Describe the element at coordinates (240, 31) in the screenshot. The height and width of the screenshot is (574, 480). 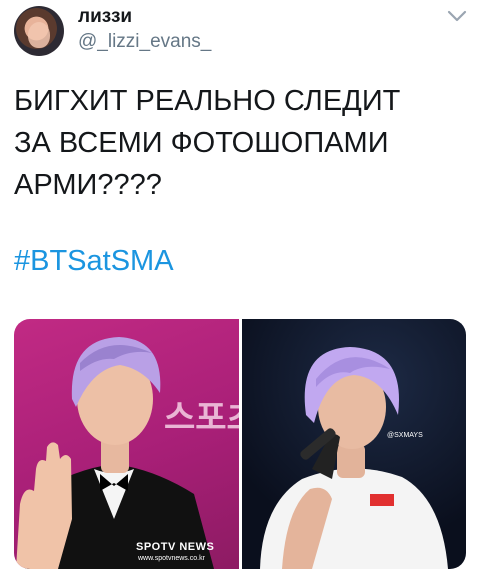
I see `tweet-header: лиззи @_lizzi_evans_` at that location.